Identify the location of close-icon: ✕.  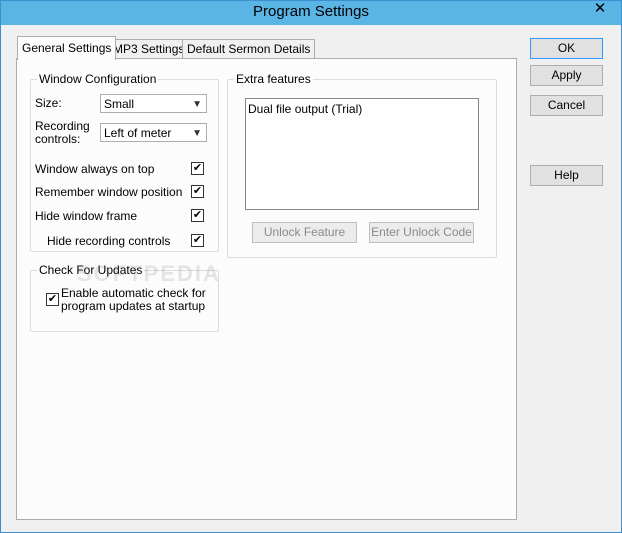
(600, 10).